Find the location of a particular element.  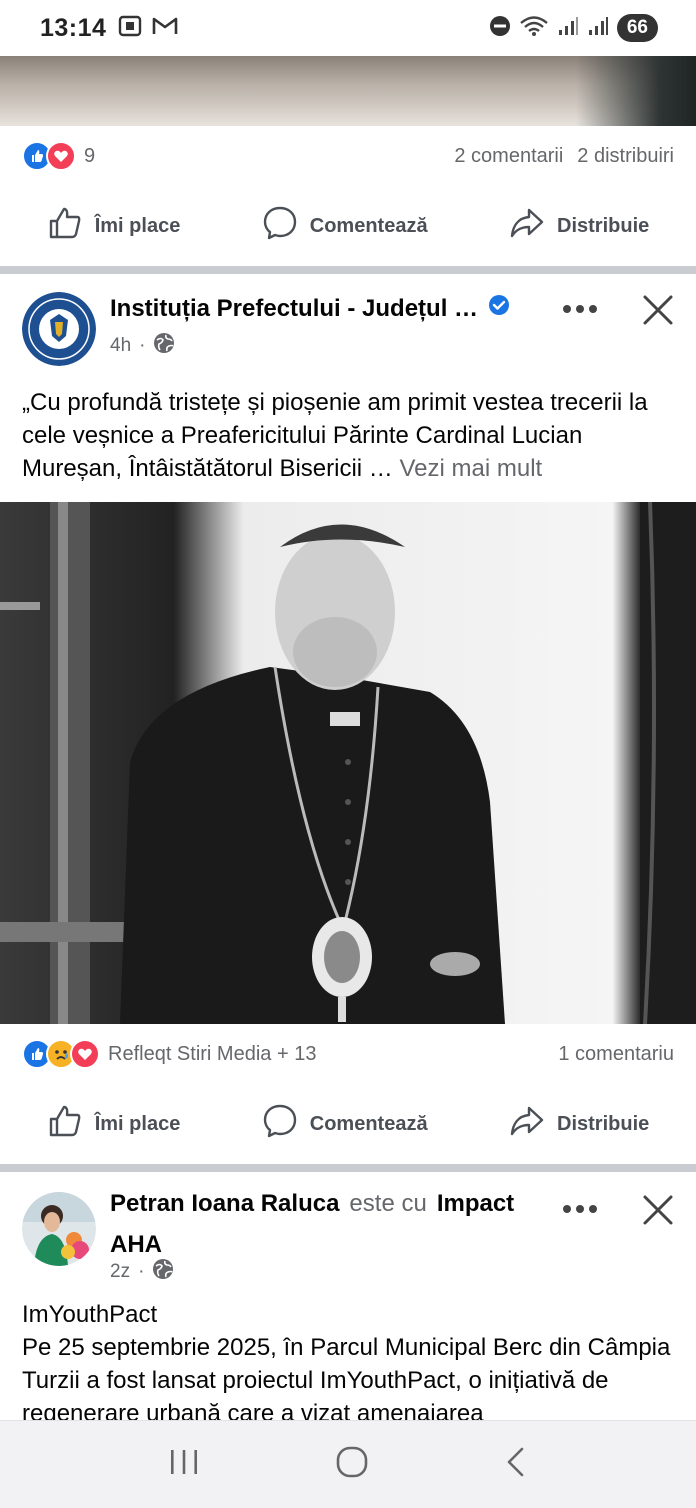

tagged-page-line2: AHA is located at coordinates (330, 1244).